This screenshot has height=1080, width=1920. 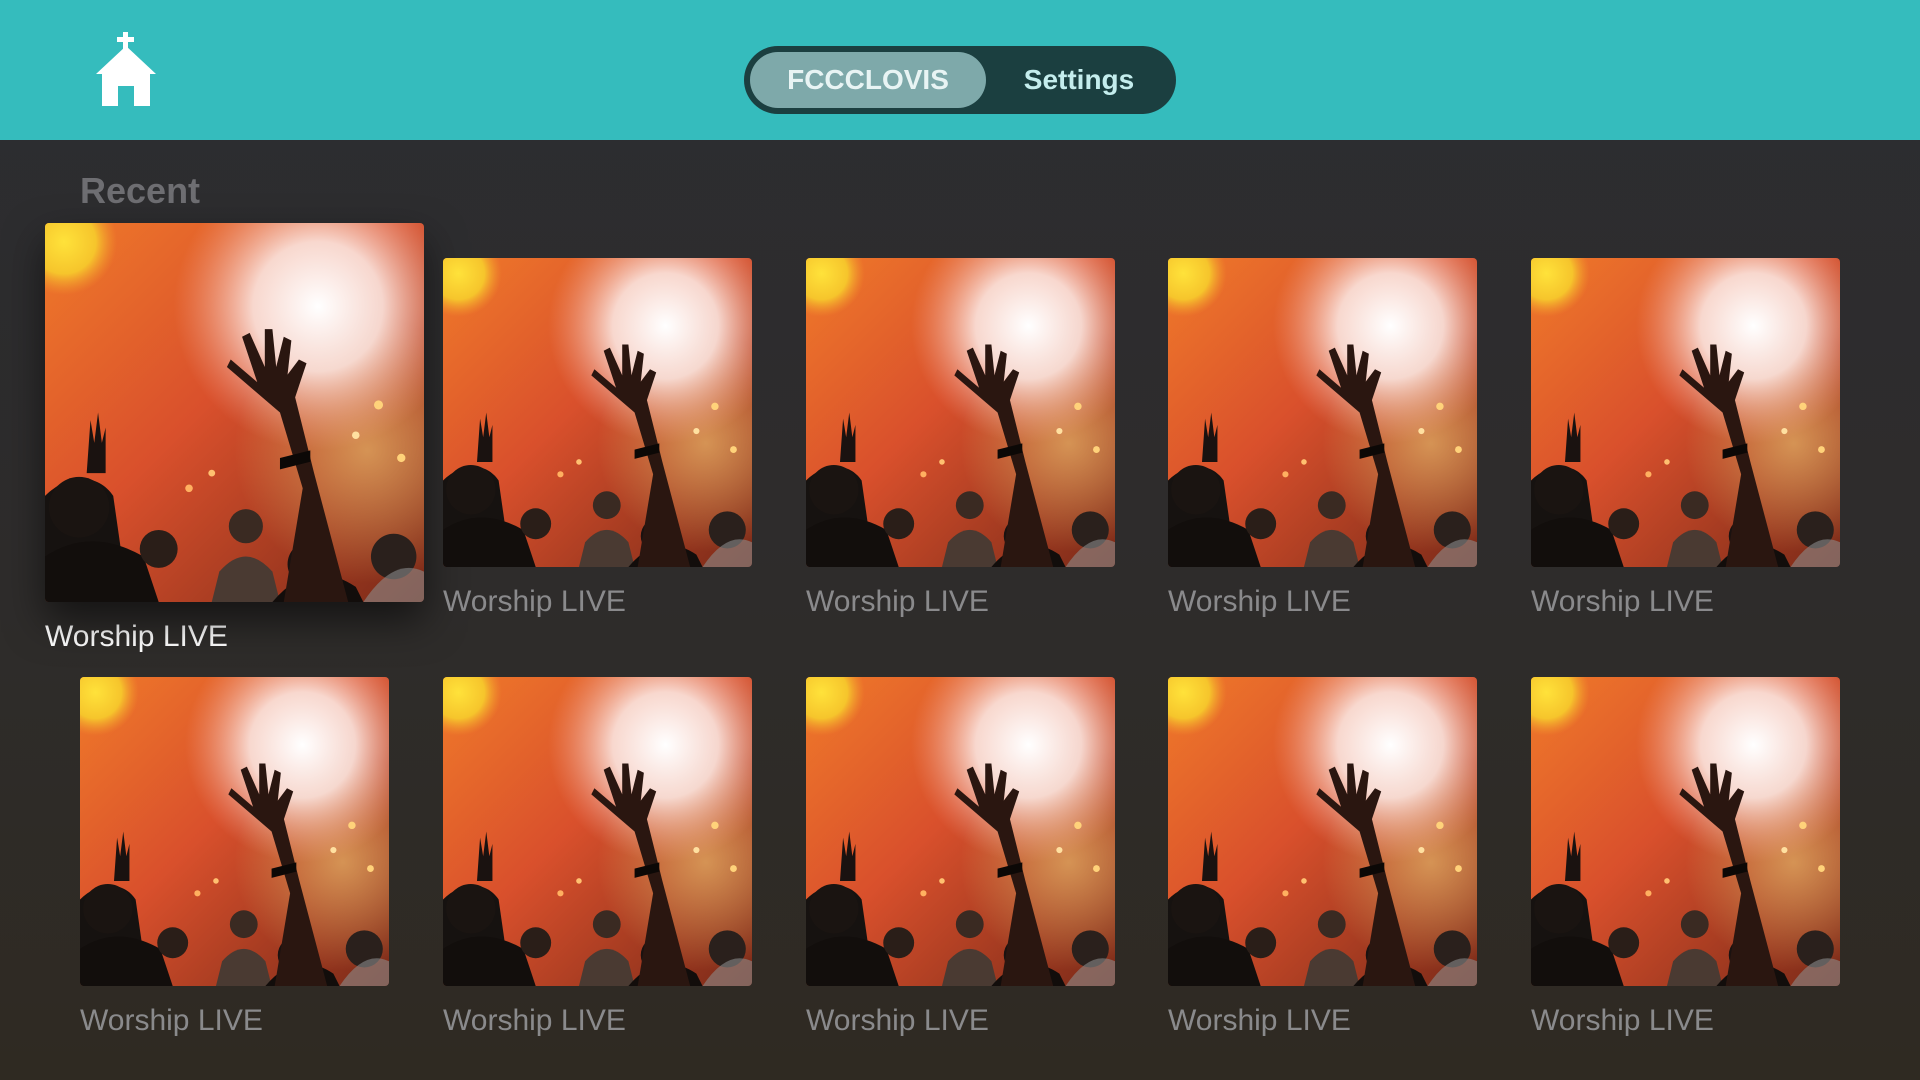 I want to click on top-bar: FCCCLOVIS Settings, so click(x=960, y=70).